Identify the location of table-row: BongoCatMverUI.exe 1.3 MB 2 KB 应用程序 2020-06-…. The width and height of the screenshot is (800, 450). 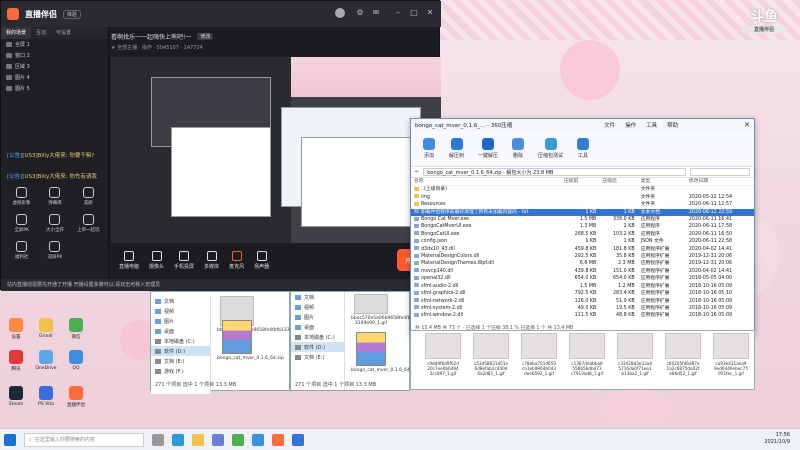
(582, 226).